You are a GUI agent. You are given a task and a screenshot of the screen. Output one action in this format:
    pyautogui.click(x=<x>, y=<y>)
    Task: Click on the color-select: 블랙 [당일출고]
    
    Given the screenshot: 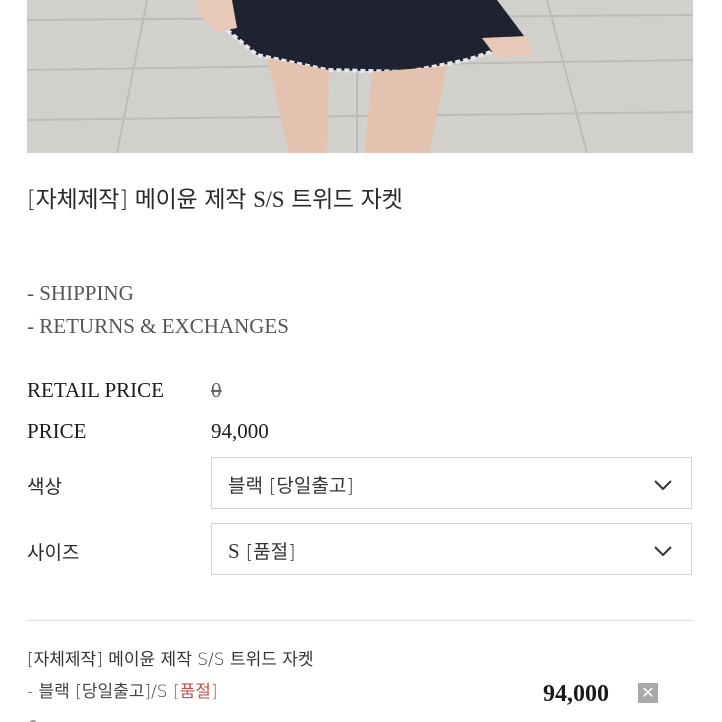 What is the action you would take?
    pyautogui.click(x=451, y=483)
    